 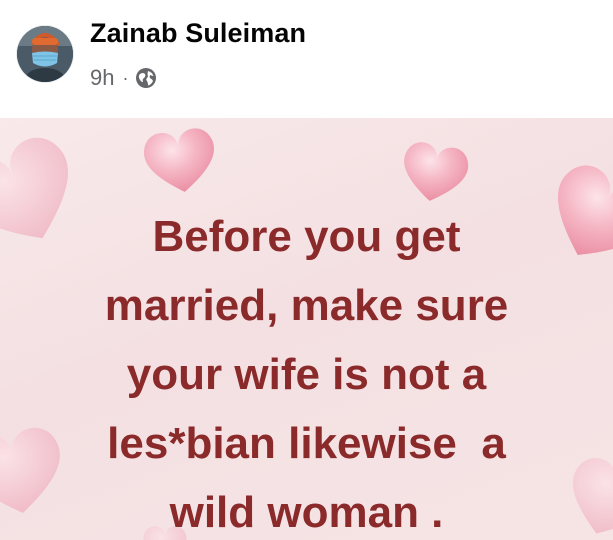 What do you see at coordinates (306, 305) in the screenshot?
I see `quote-line: married, make sure` at bounding box center [306, 305].